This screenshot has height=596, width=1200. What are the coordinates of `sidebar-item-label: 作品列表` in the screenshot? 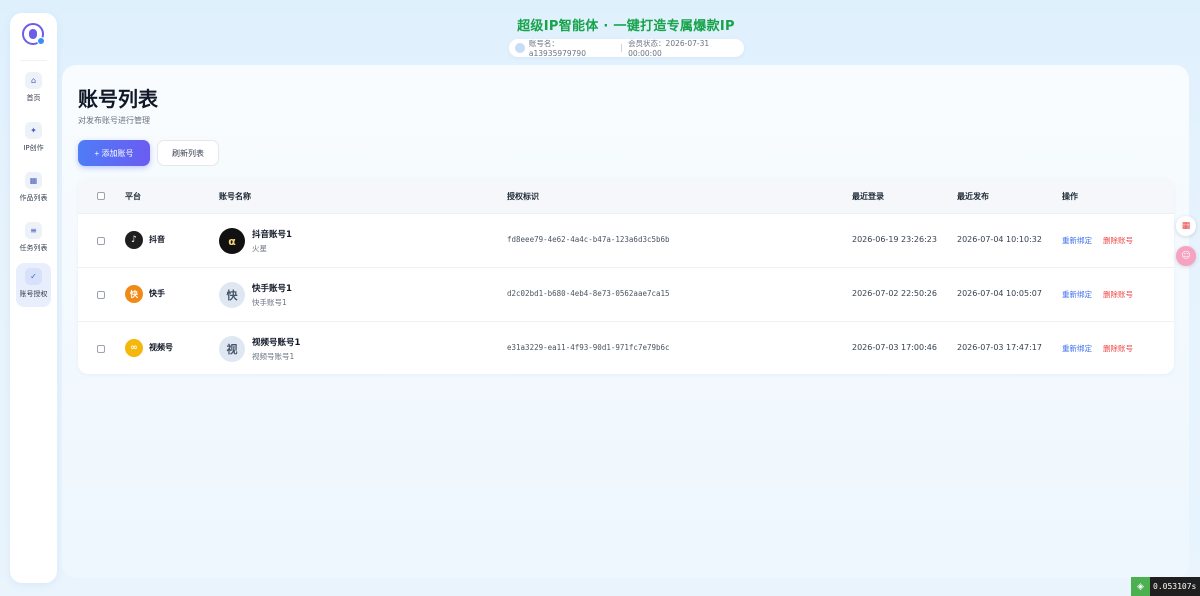 It's located at (33, 198).